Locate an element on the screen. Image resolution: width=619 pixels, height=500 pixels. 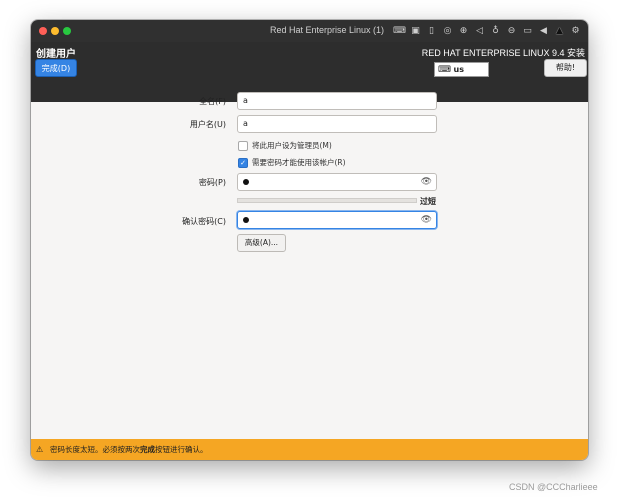
warning-bar: ⚠ 密码长度太短。必须按两次完成按钮进行确认。 is located at coordinates (309, 449).